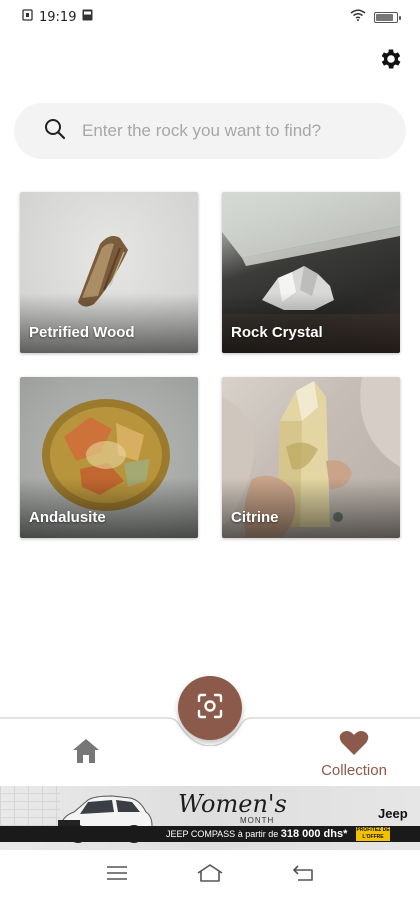 This screenshot has width=420, height=900. I want to click on status-time: 19:19, so click(58, 17).